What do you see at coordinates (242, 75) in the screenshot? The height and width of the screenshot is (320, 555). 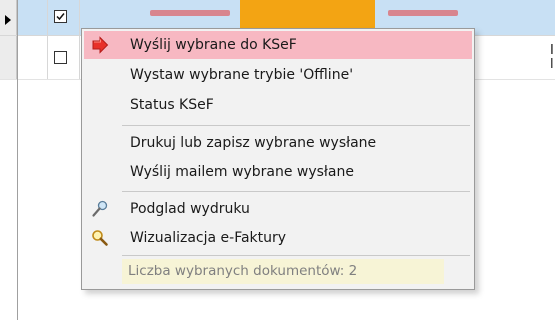 I see `menu-item-label: Wystaw wybrane trybie 'Offline'` at bounding box center [242, 75].